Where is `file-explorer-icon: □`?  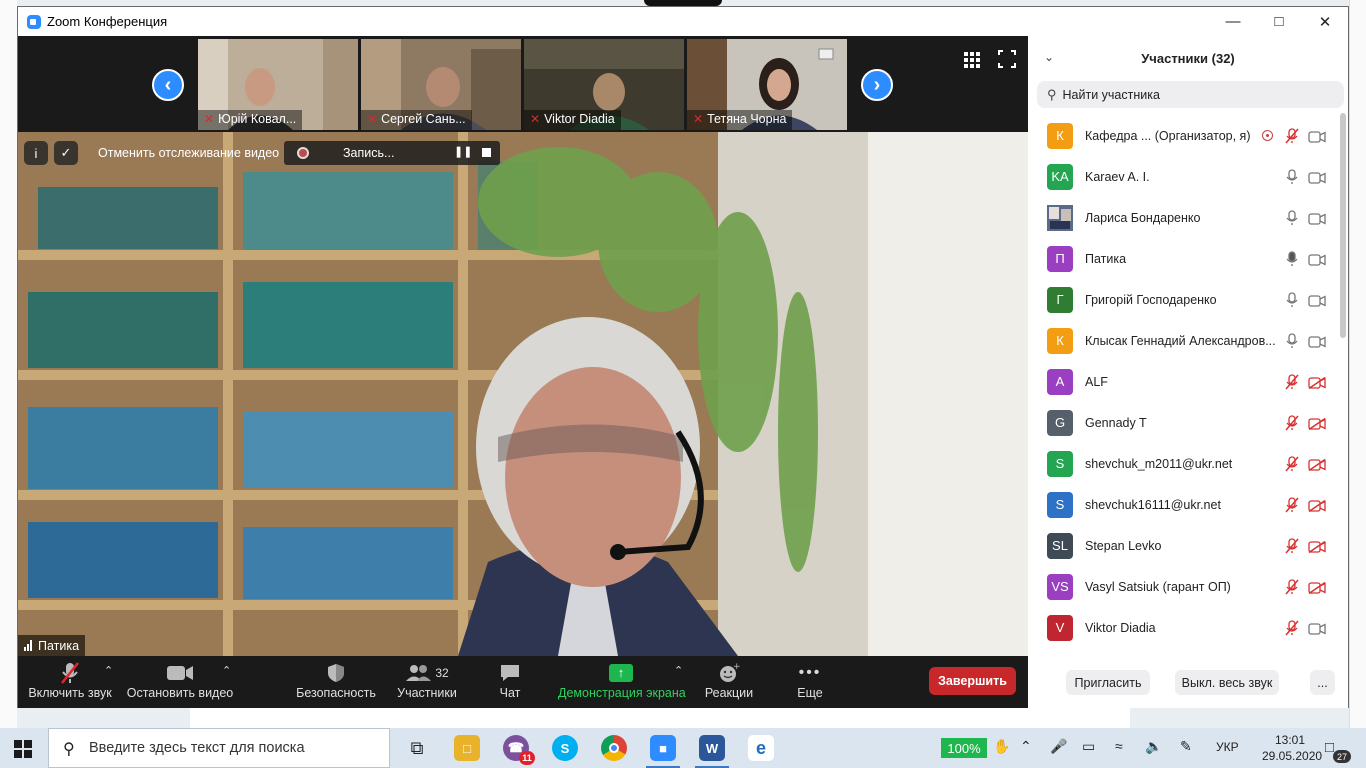 file-explorer-icon: □ is located at coordinates (467, 748).